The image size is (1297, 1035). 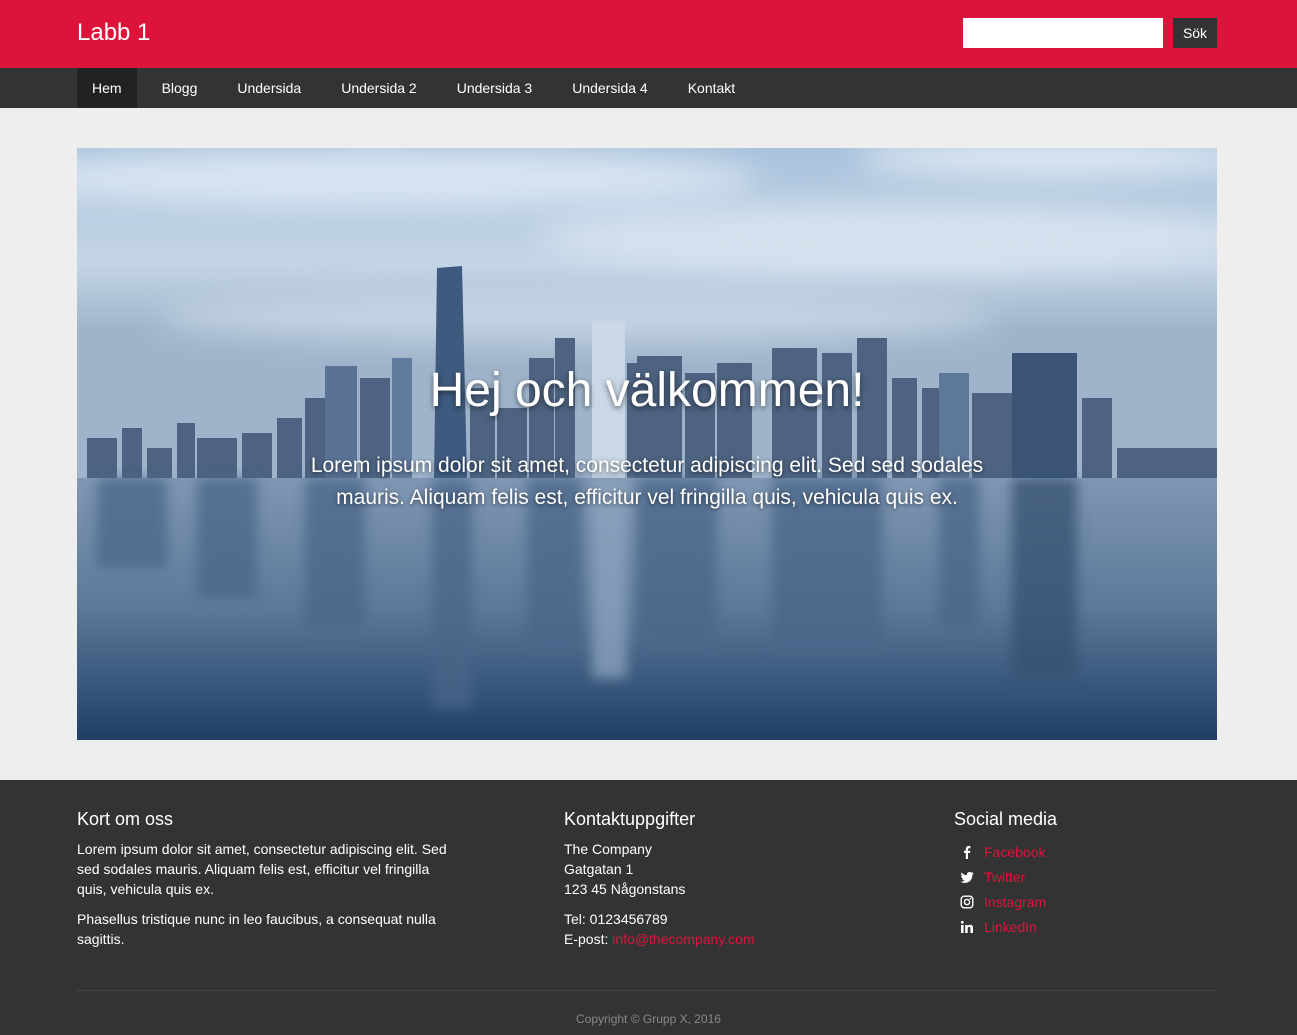 What do you see at coordinates (180, 88) in the screenshot?
I see `nav-item-blogg: Blogg` at bounding box center [180, 88].